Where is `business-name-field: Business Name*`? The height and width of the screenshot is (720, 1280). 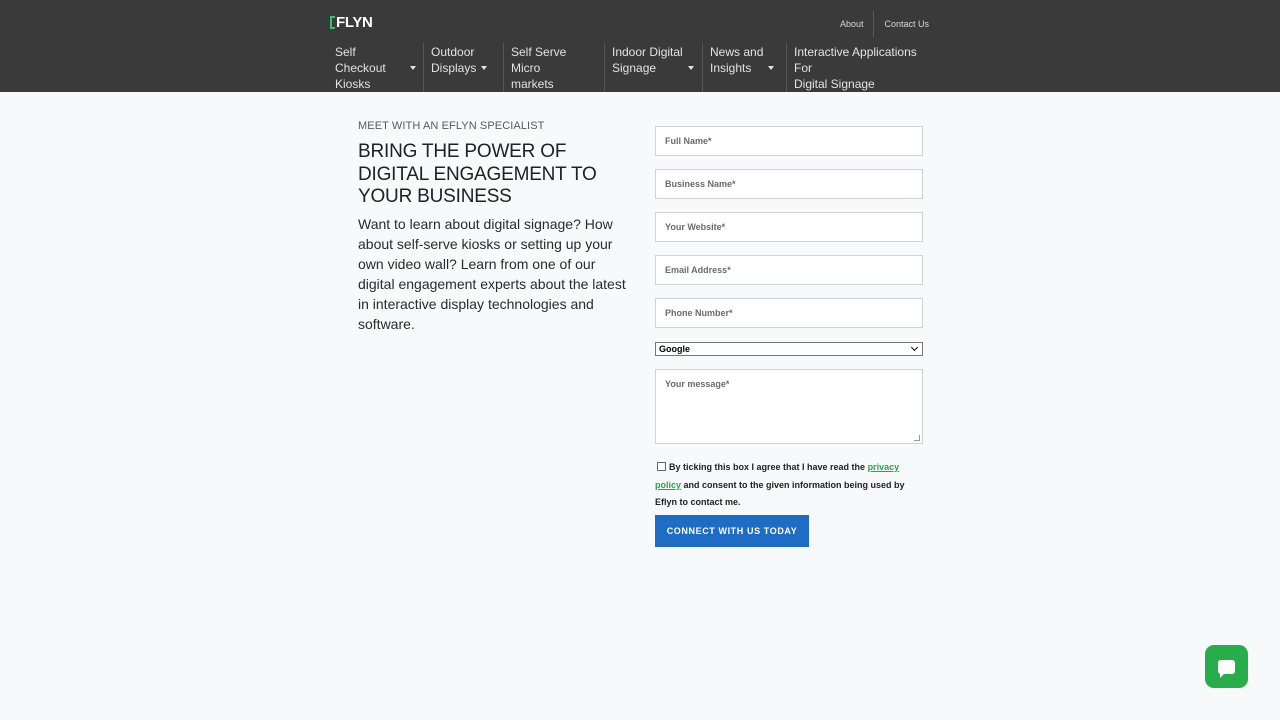 business-name-field: Business Name* is located at coordinates (789, 184).